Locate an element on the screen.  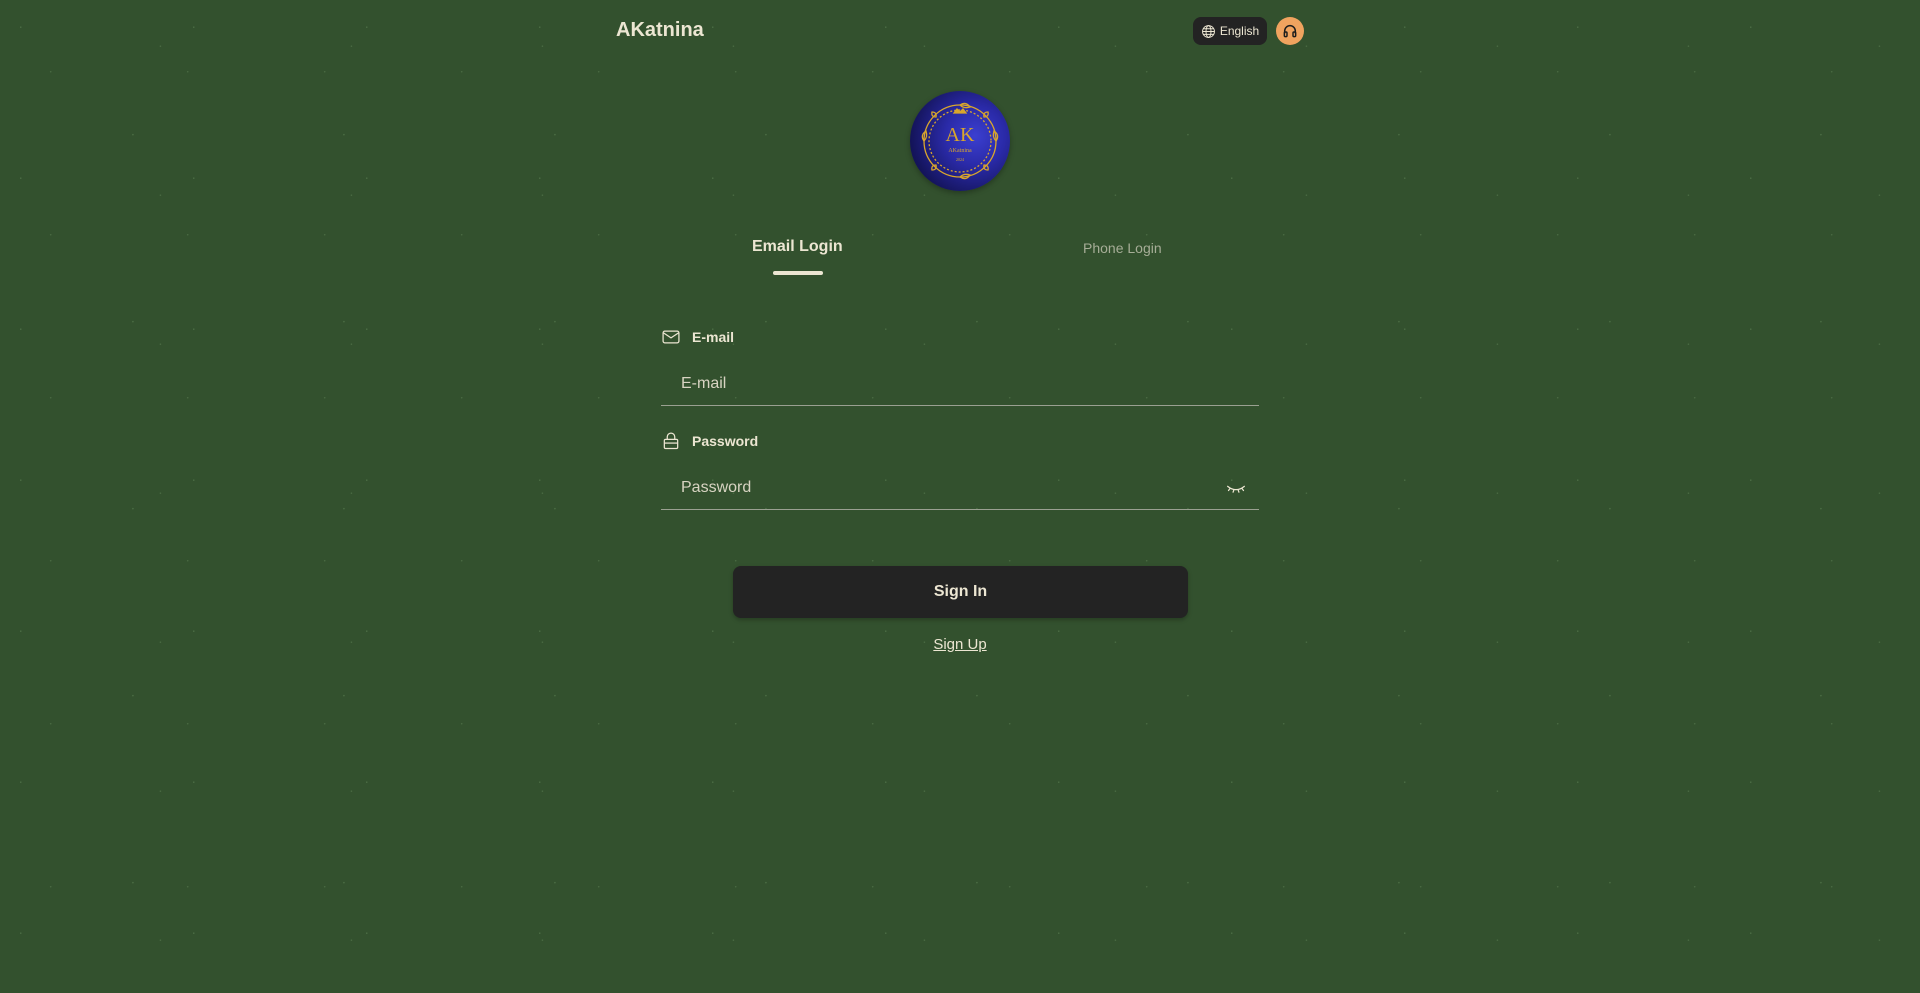
password-input-wrapper is located at coordinates (960, 488).